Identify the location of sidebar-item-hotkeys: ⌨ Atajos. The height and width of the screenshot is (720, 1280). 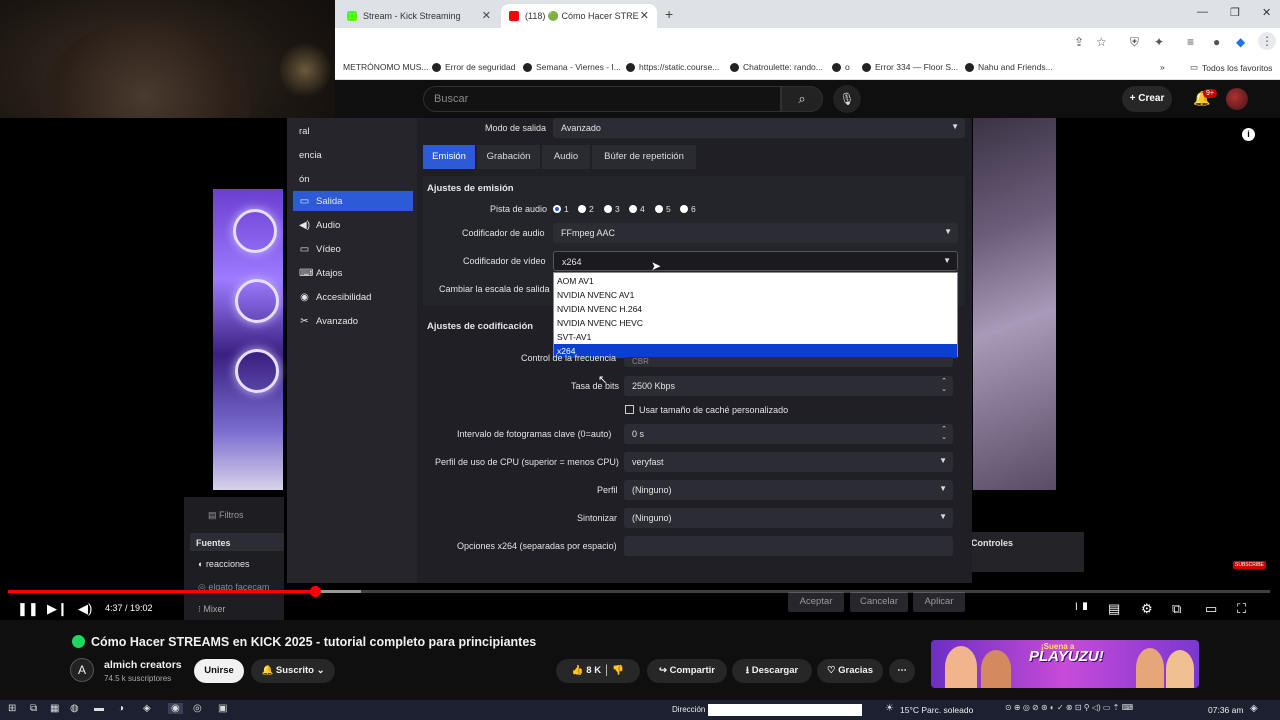
(353, 273).